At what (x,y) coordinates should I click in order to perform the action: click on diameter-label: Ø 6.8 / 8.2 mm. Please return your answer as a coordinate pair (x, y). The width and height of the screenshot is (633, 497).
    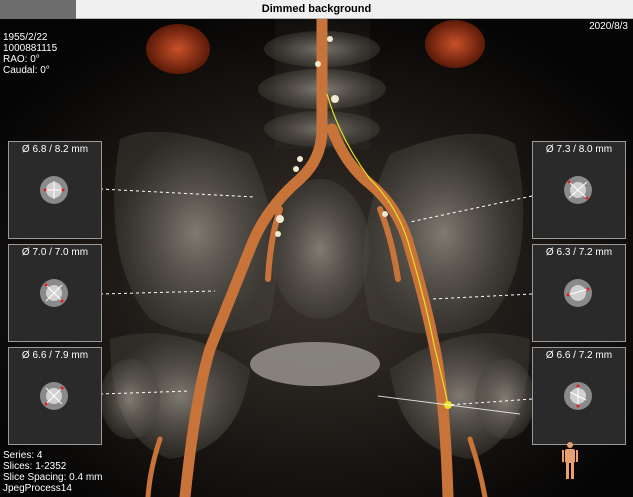
    Looking at the image, I should click on (55, 149).